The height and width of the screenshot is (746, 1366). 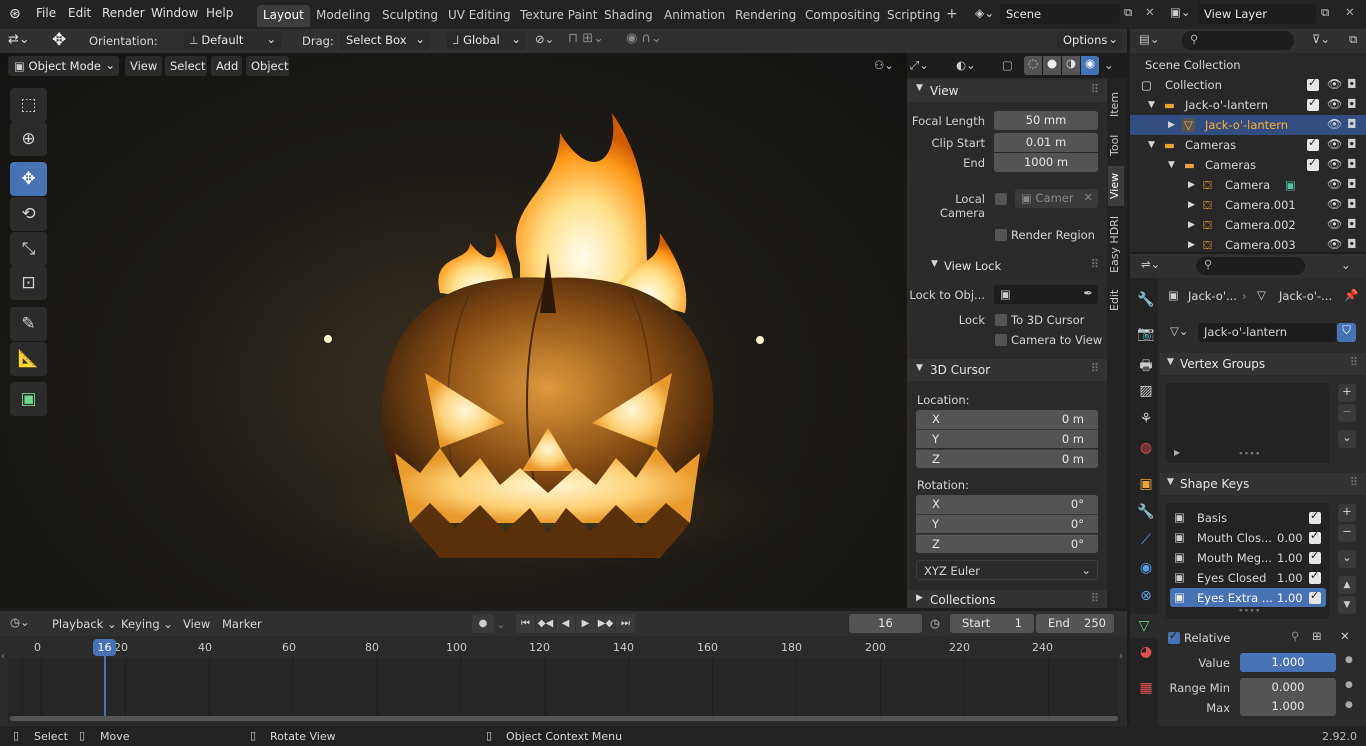 What do you see at coordinates (1317, 636) in the screenshot?
I see `shape-key-edit-mode-icon: ⊞` at bounding box center [1317, 636].